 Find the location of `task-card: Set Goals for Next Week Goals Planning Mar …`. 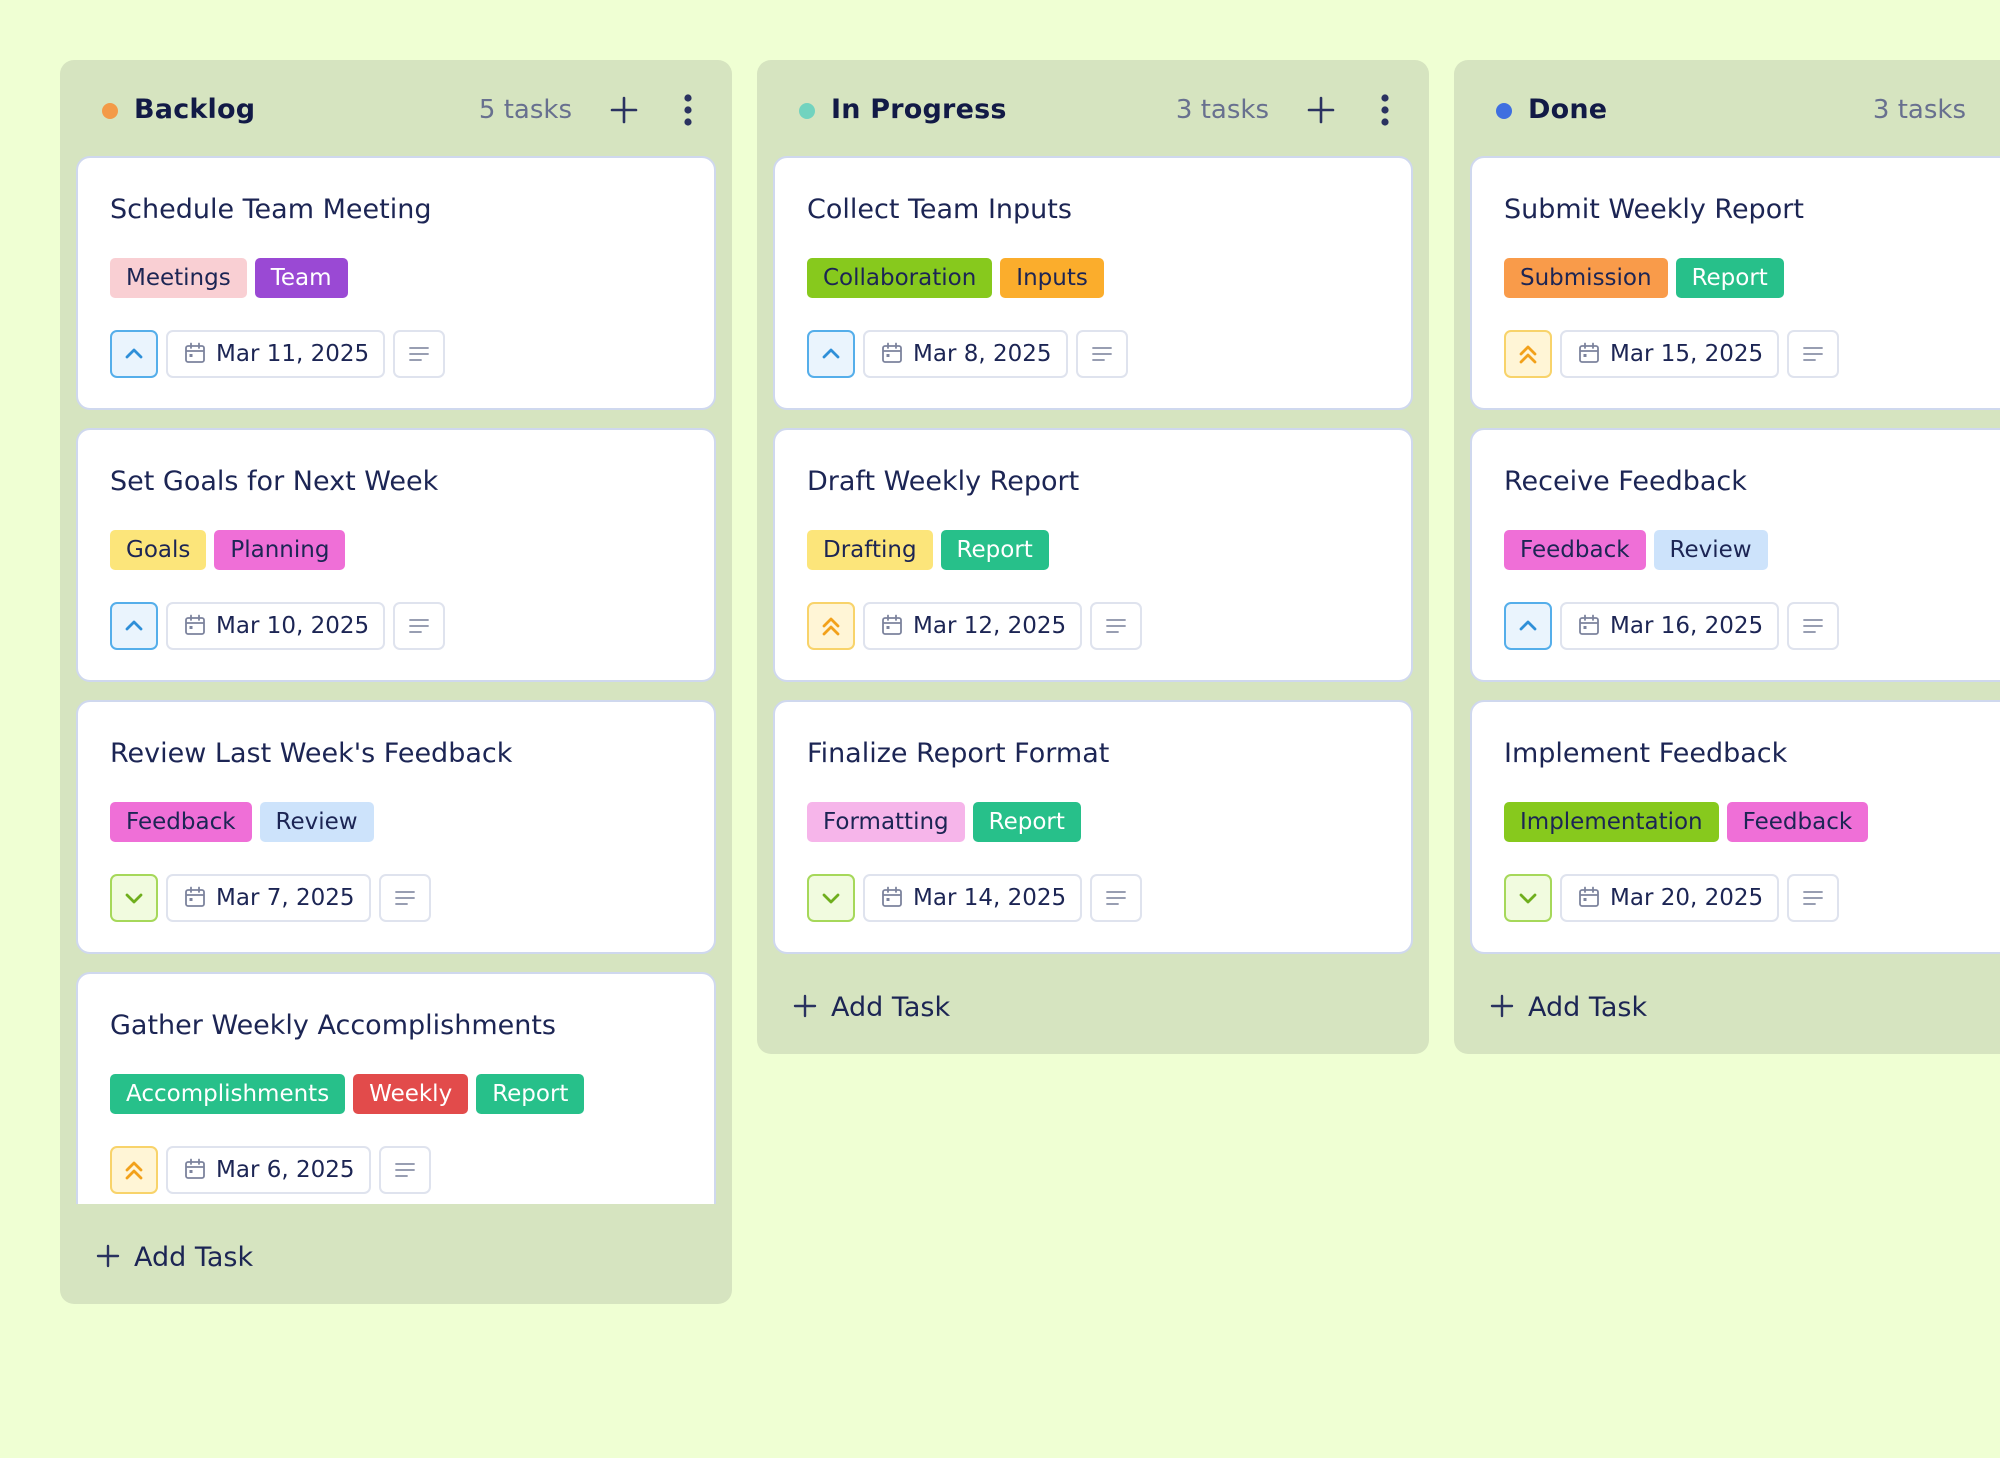

task-card: Set Goals for Next Week Goals Planning Mar … is located at coordinates (396, 555).